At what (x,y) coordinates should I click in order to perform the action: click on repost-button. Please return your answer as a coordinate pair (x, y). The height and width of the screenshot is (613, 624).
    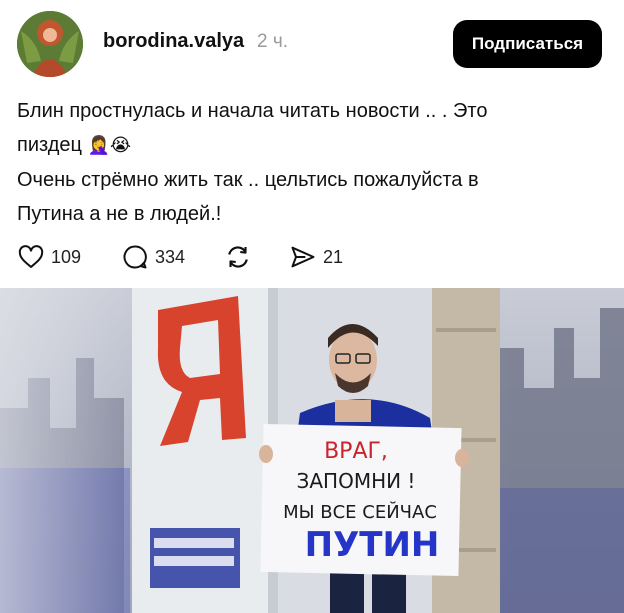
    Looking at the image, I should click on (238, 257).